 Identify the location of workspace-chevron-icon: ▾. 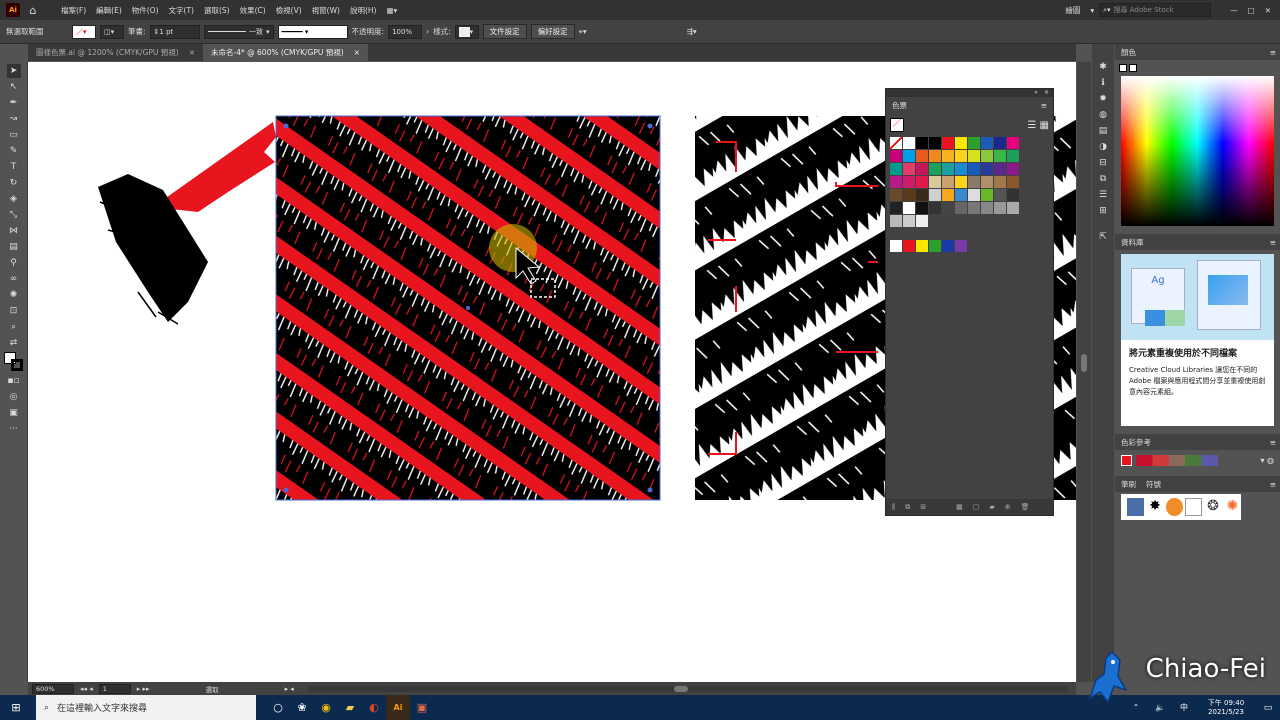
(1092, 10).